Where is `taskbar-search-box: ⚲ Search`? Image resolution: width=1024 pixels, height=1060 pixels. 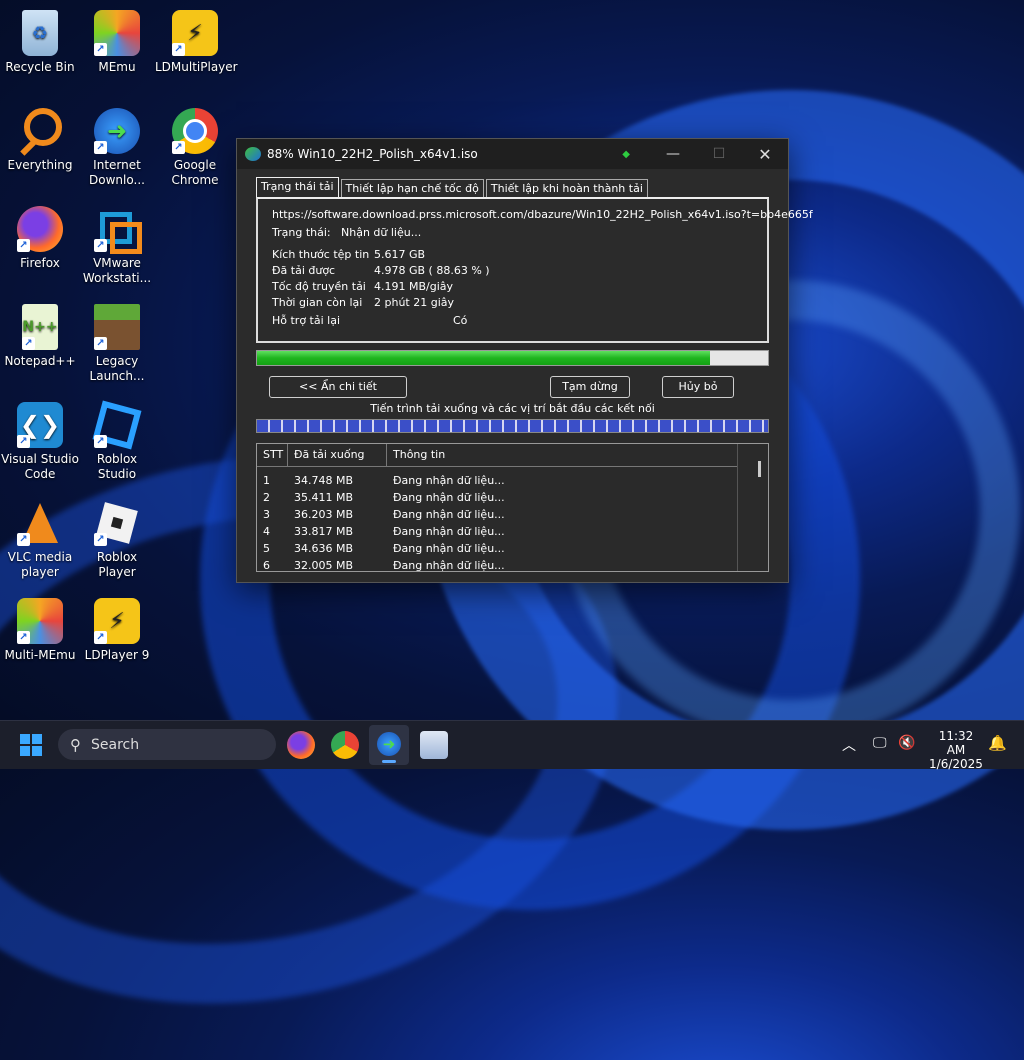
taskbar-search-box: ⚲ Search is located at coordinates (167, 744).